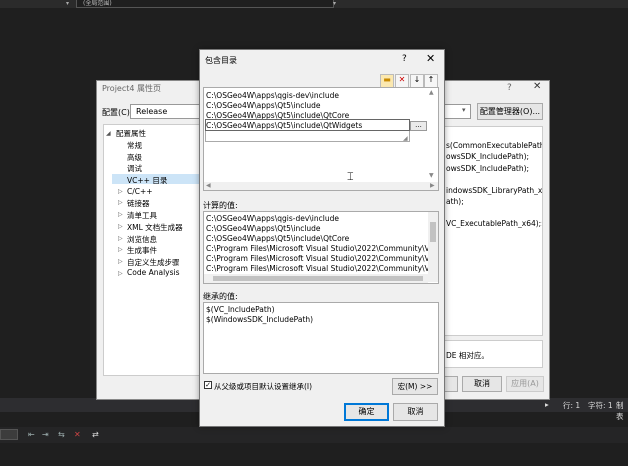 The width and height of the screenshot is (628, 466). What do you see at coordinates (451, 384) in the screenshot?
I see `ok-button` at bounding box center [451, 384].